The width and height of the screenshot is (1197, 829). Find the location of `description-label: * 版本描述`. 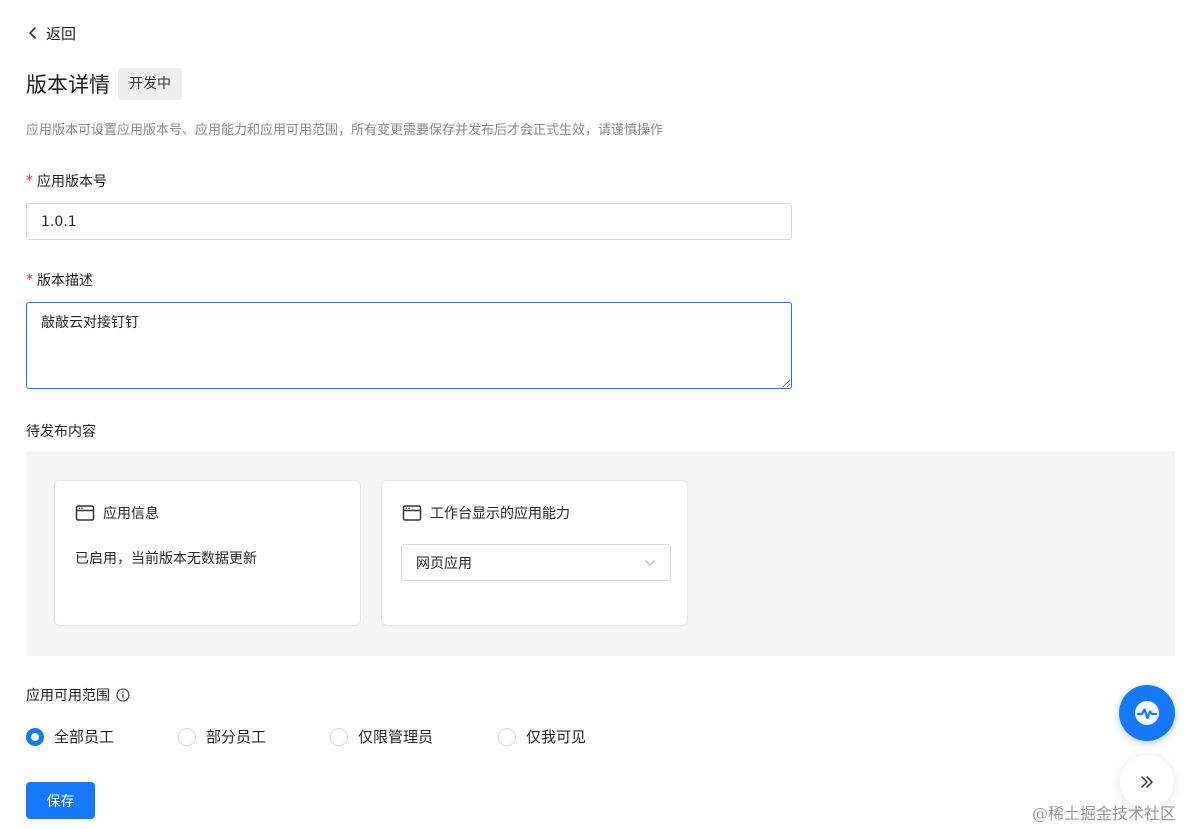

description-label: * 版本描述 is located at coordinates (59, 280).